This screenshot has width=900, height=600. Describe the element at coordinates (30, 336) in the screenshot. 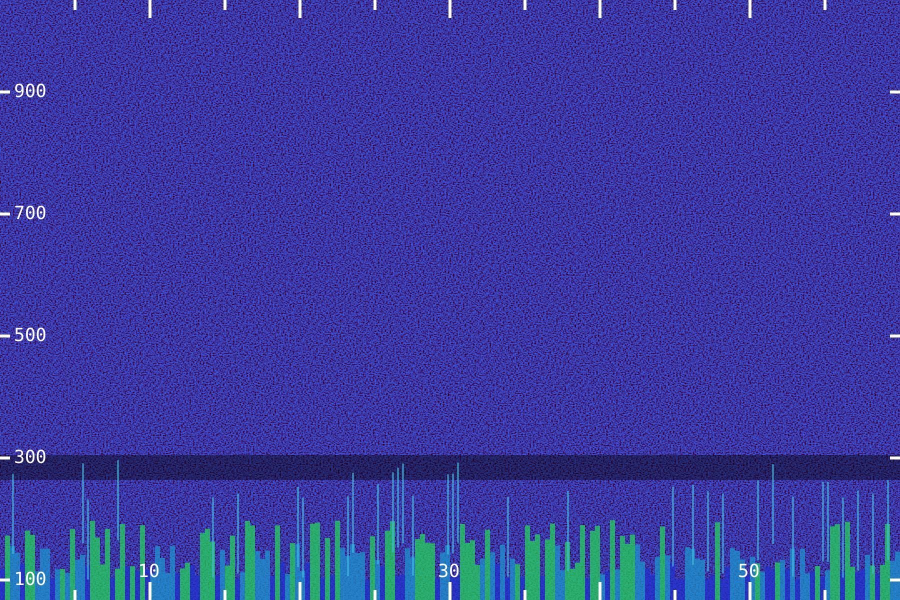

I see `axis-label: 500` at that location.